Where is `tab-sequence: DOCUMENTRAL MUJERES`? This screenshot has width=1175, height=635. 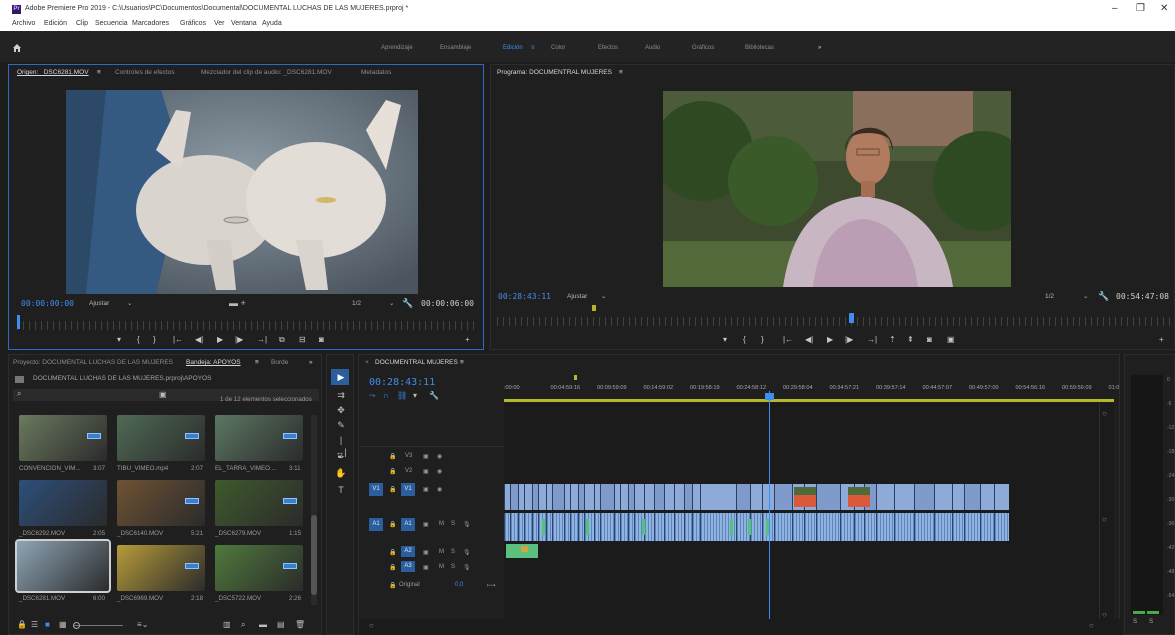
tab-sequence: DOCUMENTRAL MUJERES is located at coordinates (416, 362).